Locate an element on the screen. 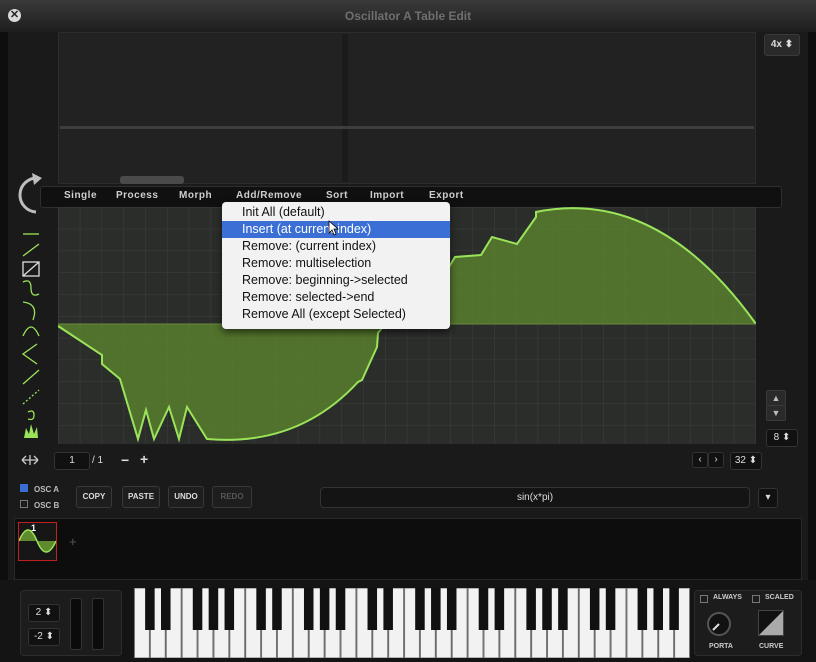 The width and height of the screenshot is (816, 662). menu-item-remove-all: Remove All (except Selected) is located at coordinates (336, 314).